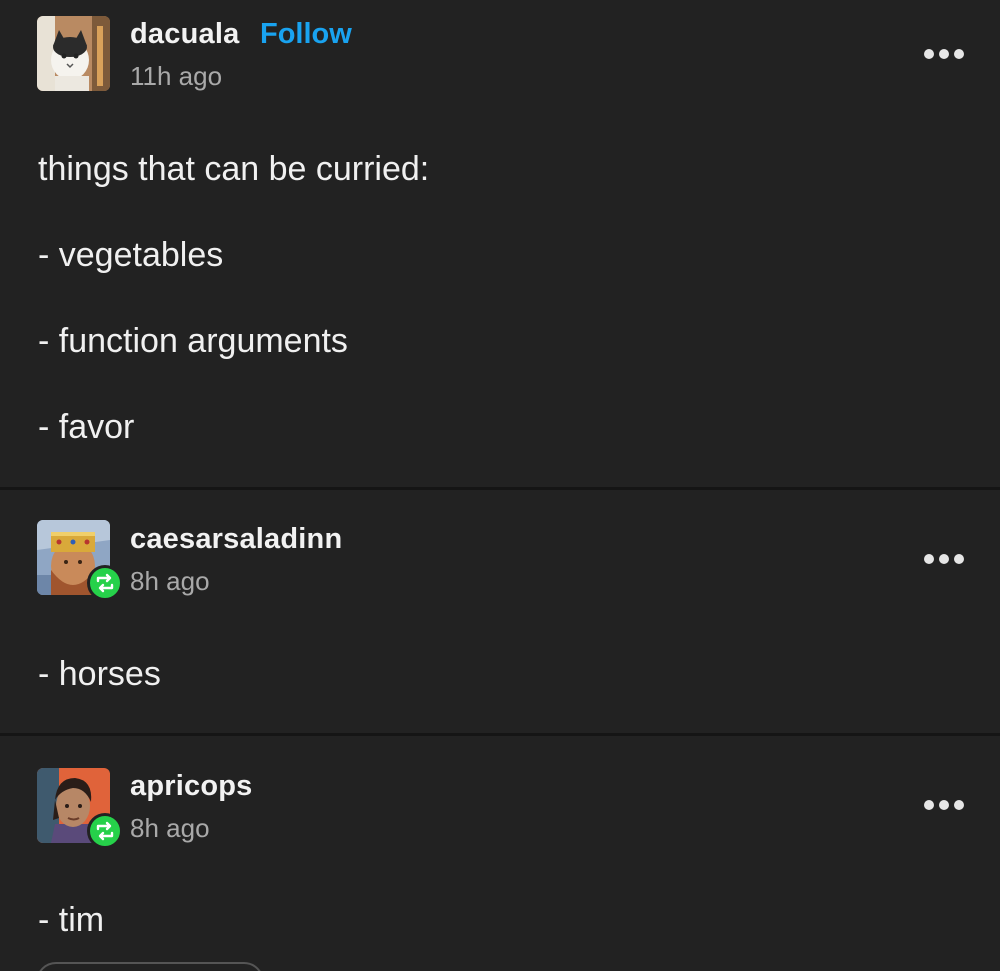 This screenshot has width=1000, height=971. What do you see at coordinates (306, 34) in the screenshot?
I see `follow-button: Follow` at bounding box center [306, 34].